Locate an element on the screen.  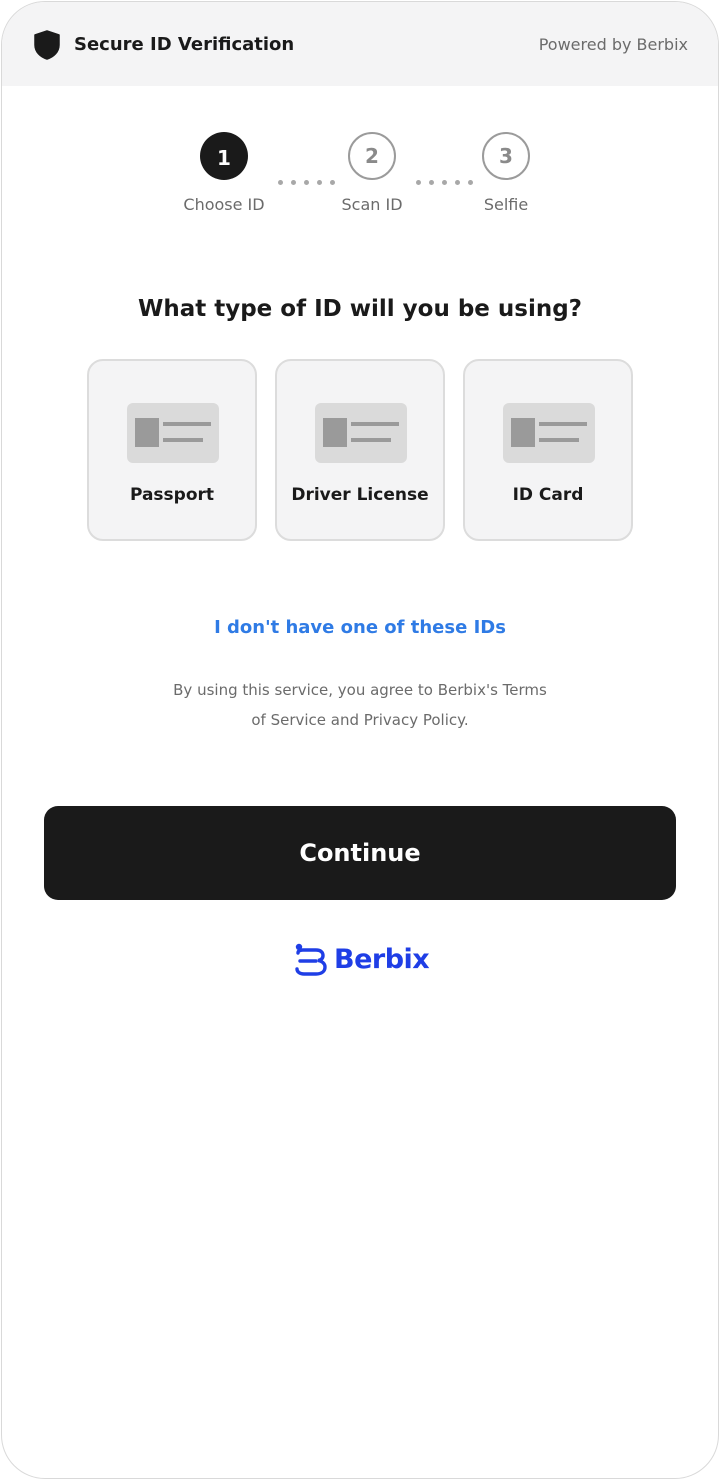
id-option-passport: Passport is located at coordinates (172, 450).